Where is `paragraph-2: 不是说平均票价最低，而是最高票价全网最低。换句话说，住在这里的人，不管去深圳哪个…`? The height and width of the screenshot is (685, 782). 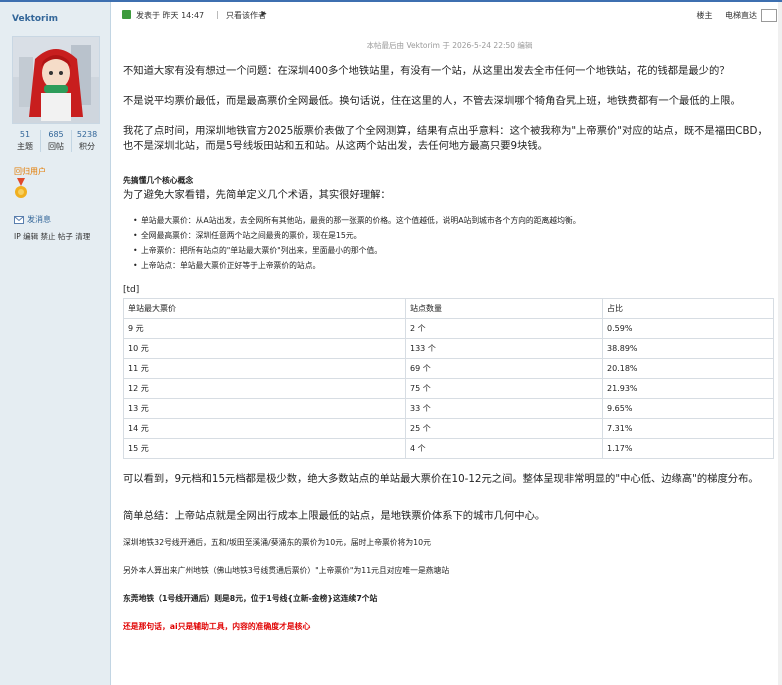
paragraph-2: 不是说平均票价最低，而是最高票价全网最低。换句话说，住在这里的人，不管去深圳哪个… is located at coordinates (432, 101).